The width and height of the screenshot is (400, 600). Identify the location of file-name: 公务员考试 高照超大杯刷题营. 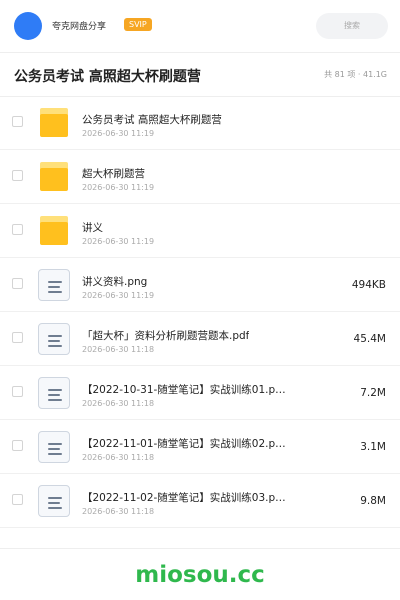
(152, 120).